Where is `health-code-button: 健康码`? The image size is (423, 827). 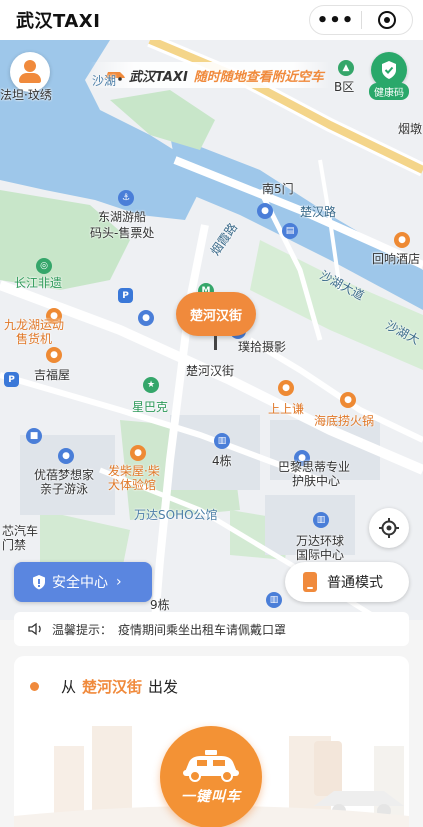
health-code-button: 健康码 is located at coordinates (389, 77).